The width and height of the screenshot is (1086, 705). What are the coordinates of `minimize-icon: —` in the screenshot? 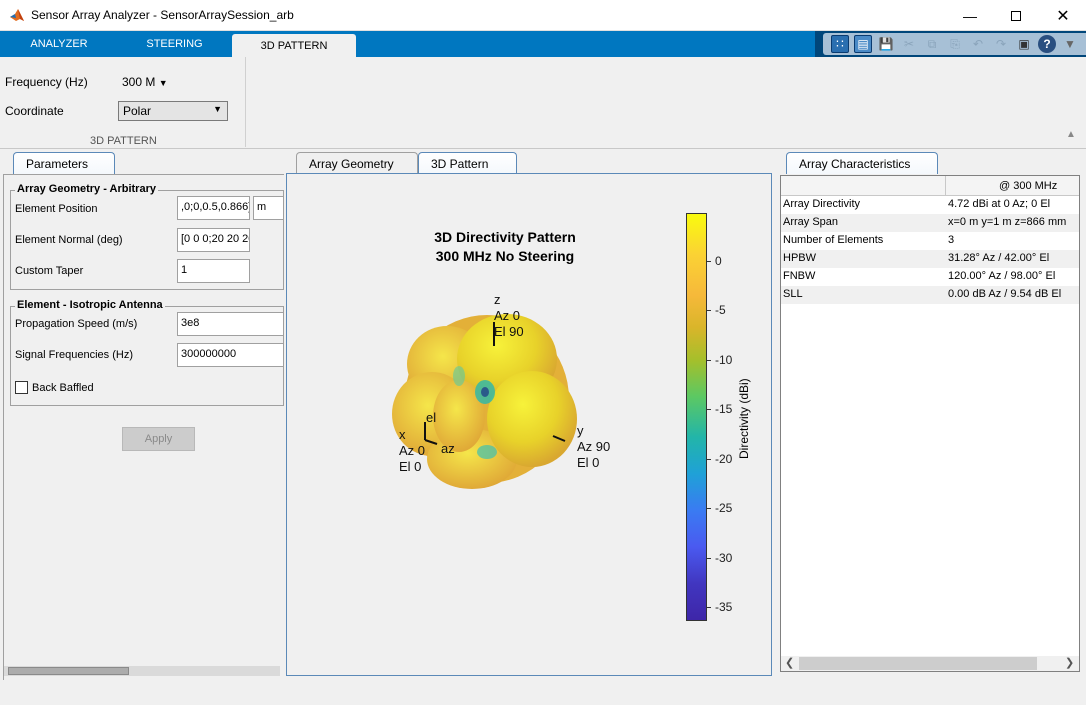 It's located at (970, 15).